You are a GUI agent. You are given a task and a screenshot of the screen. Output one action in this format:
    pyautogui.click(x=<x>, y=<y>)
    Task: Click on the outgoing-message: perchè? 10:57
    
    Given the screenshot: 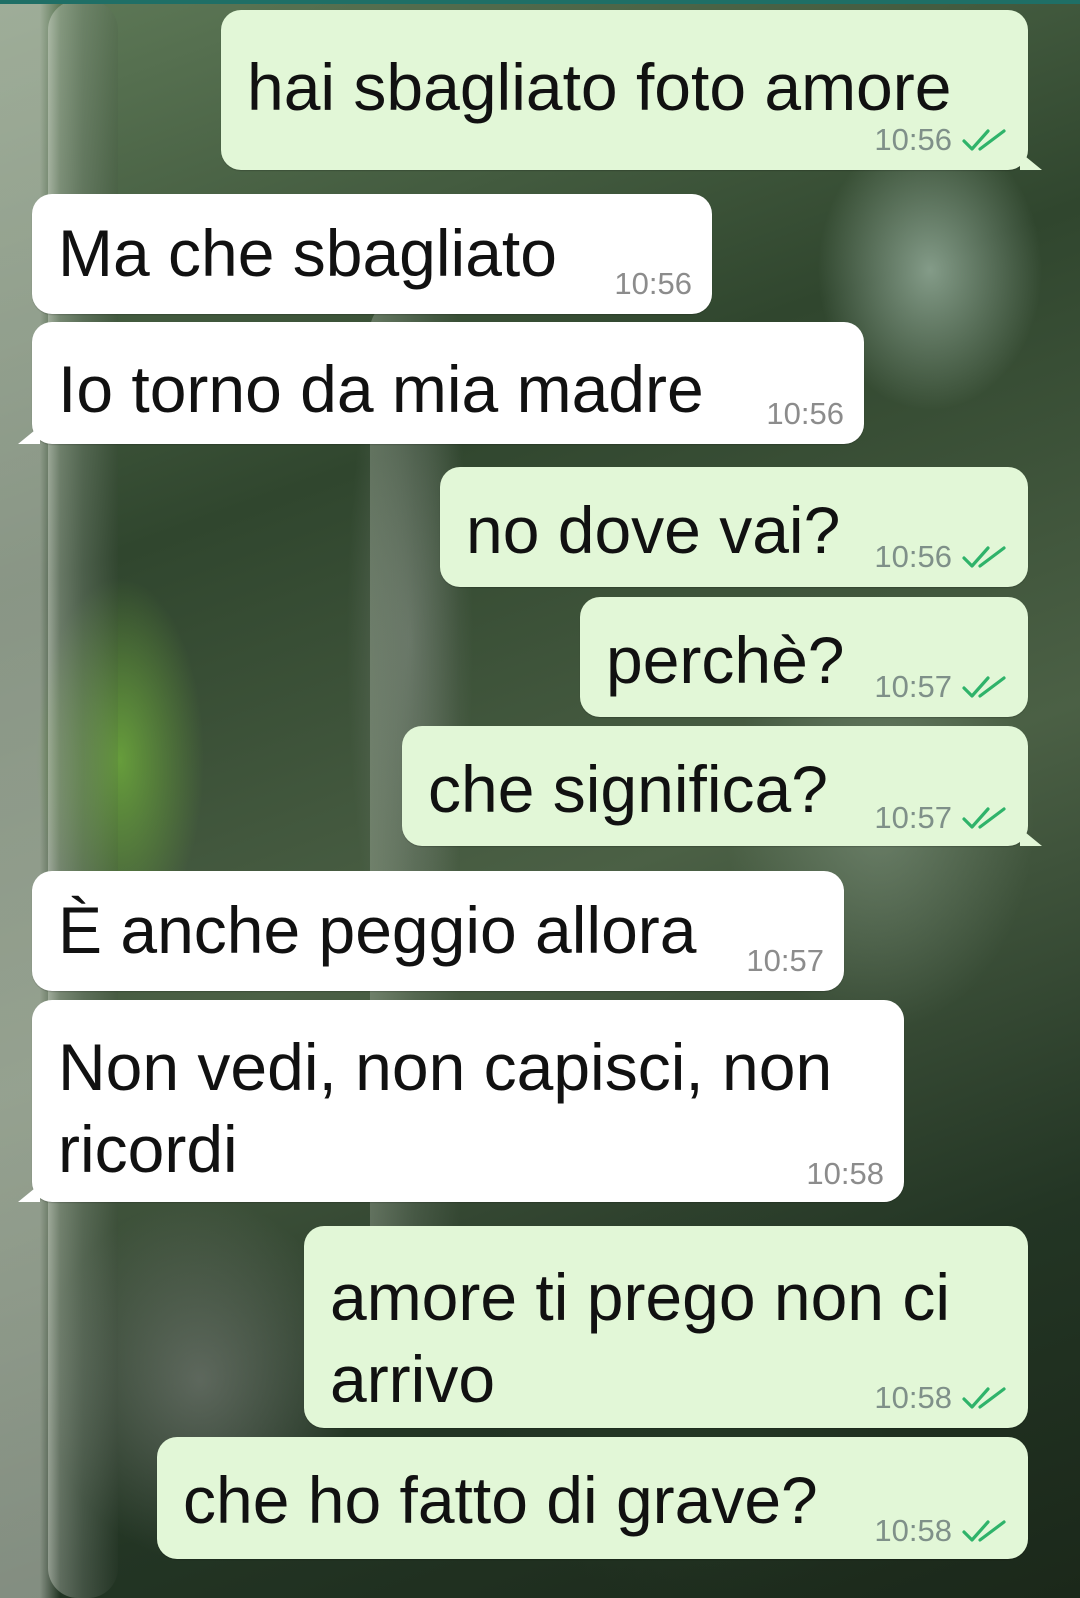 What is the action you would take?
    pyautogui.click(x=804, y=657)
    